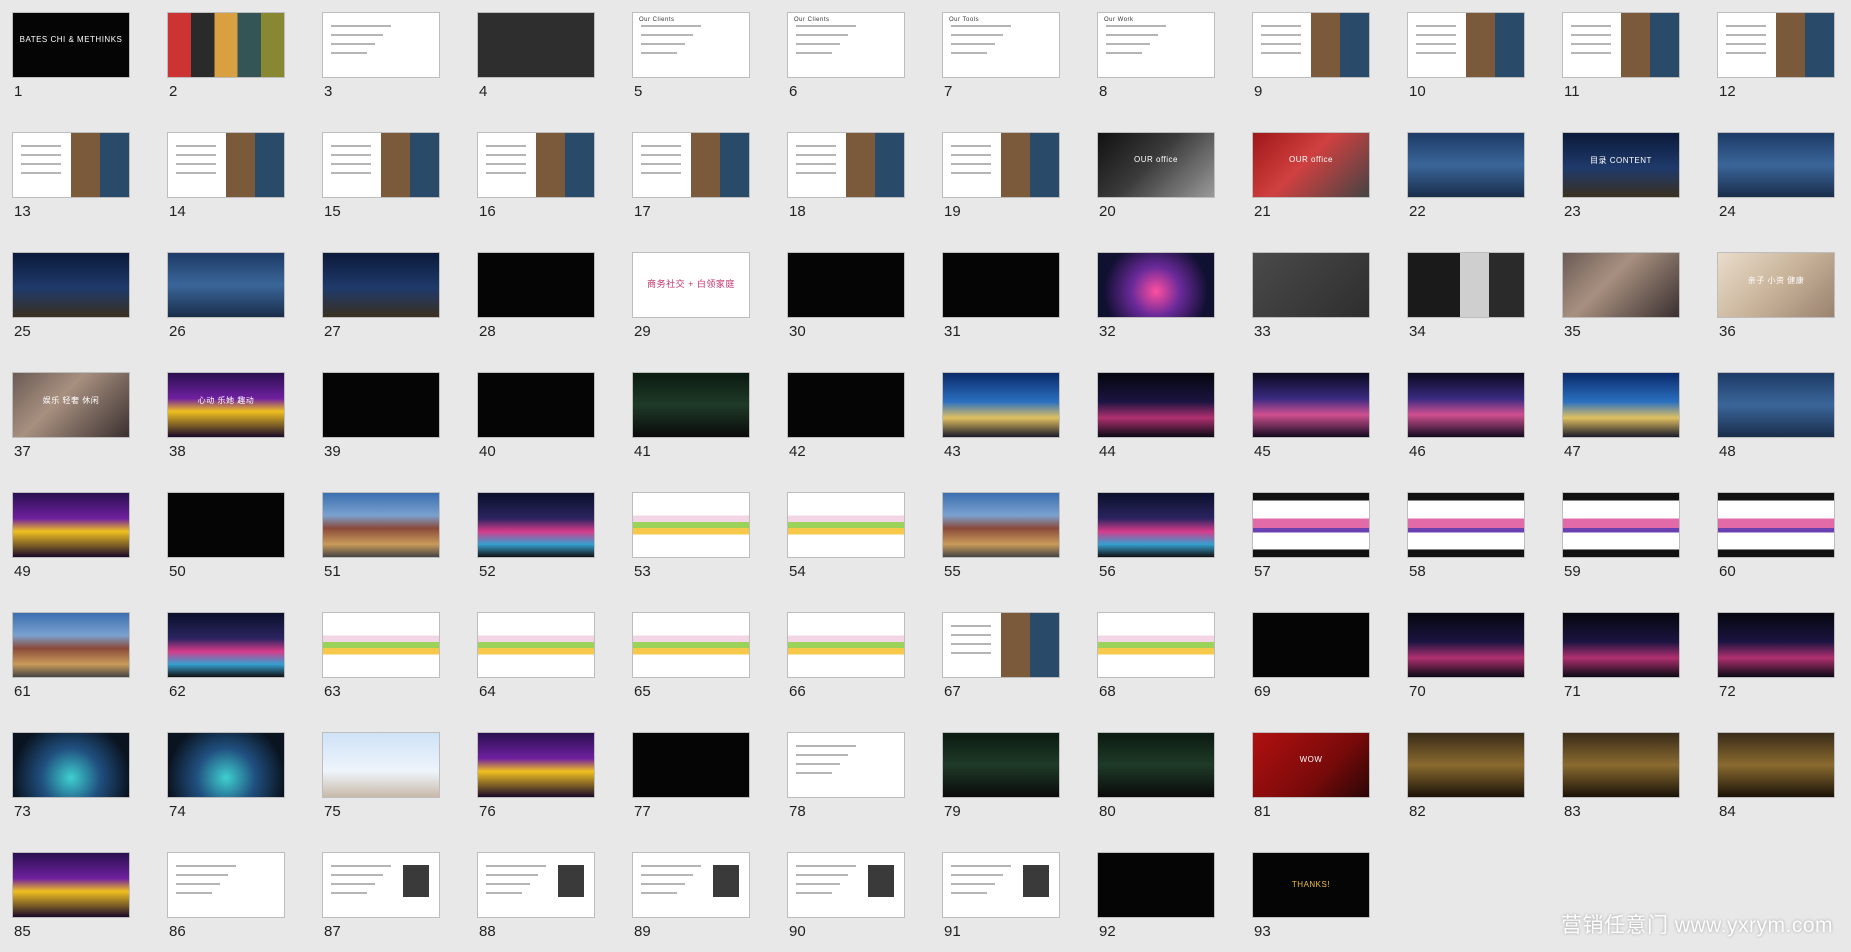 This screenshot has width=1851, height=952. What do you see at coordinates (72, 422) in the screenshot?
I see `slide-thumbnail: 娱乐 轻奢 休闲 37` at bounding box center [72, 422].